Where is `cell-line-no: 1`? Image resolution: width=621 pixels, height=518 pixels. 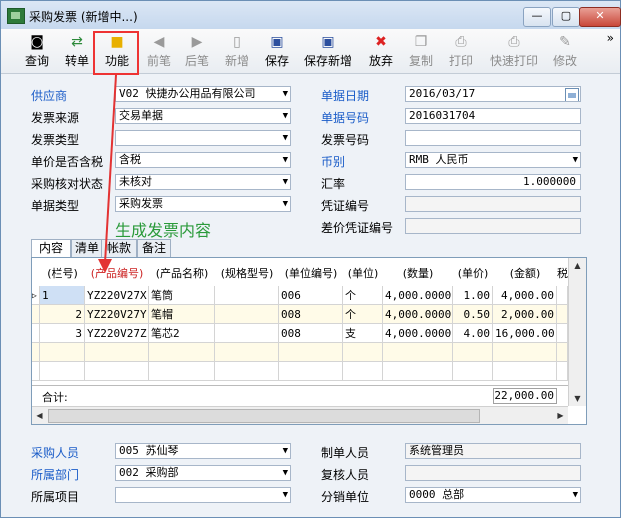
cell-line-no: 1 is located at coordinates (62, 295).